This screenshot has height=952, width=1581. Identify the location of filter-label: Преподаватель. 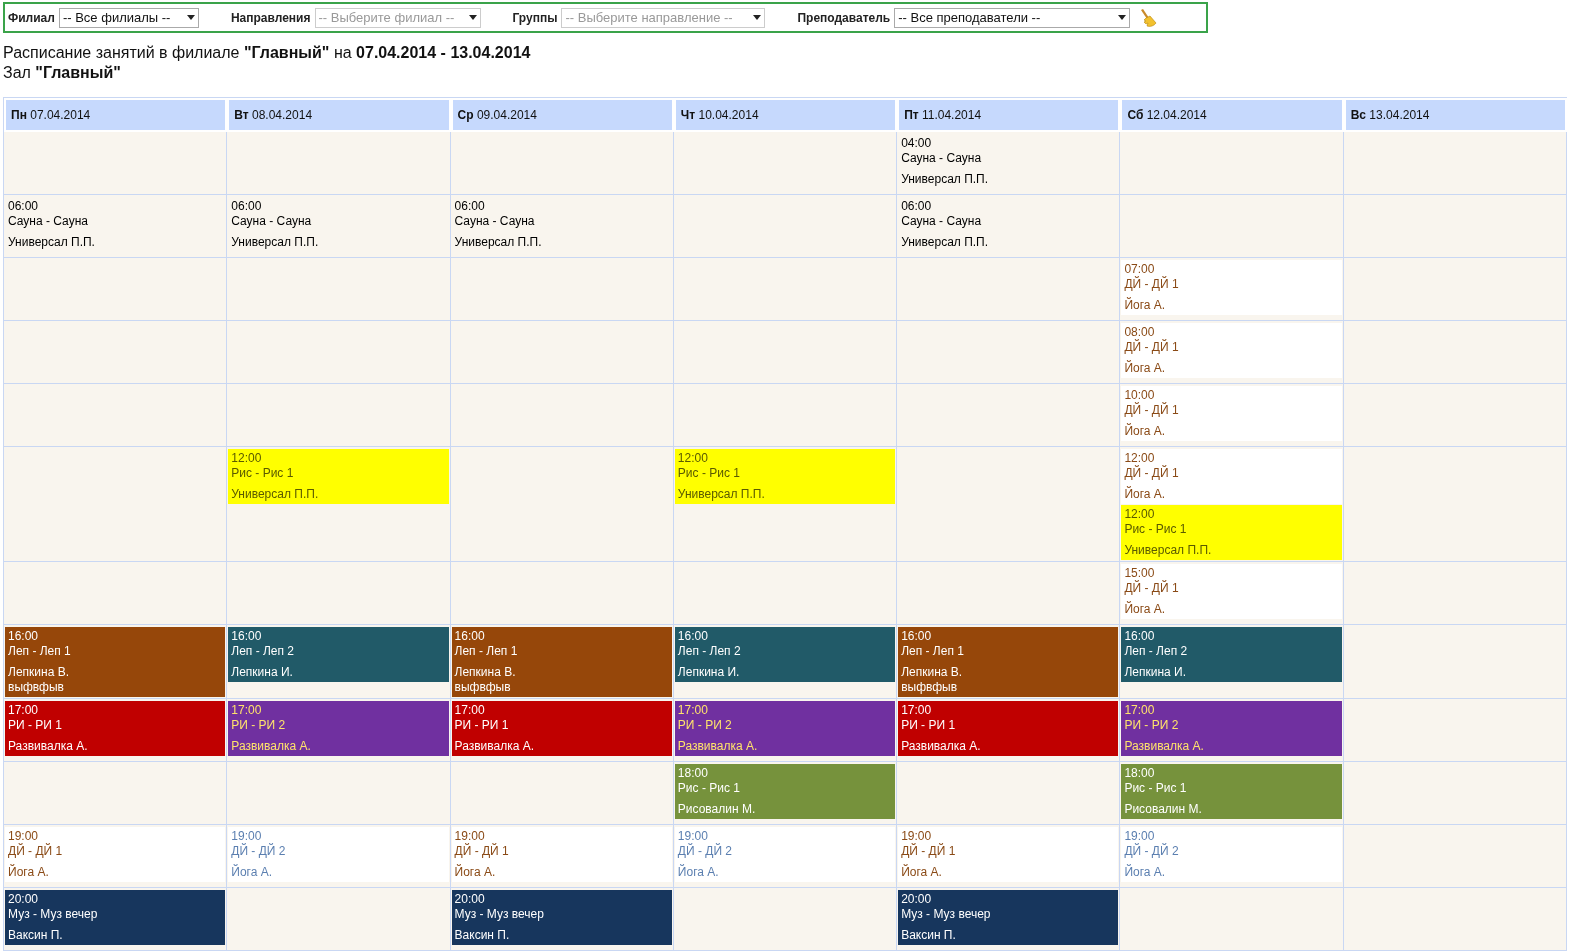
(844, 17).